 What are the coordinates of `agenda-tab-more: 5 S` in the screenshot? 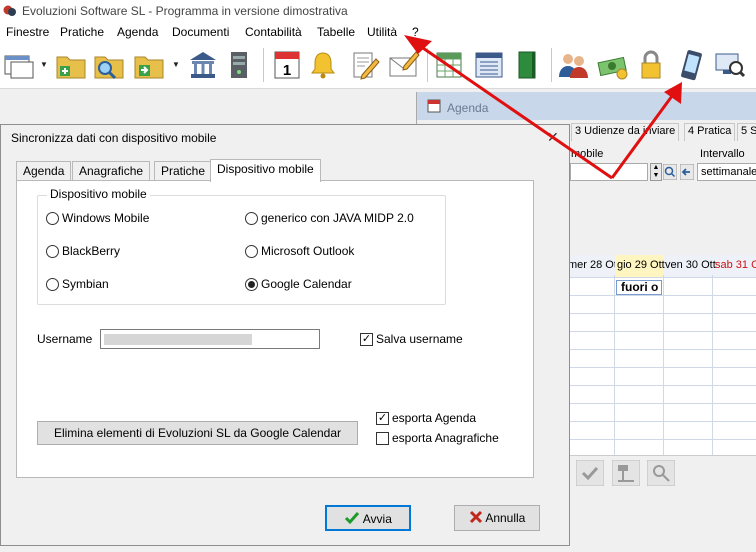 It's located at (746, 132).